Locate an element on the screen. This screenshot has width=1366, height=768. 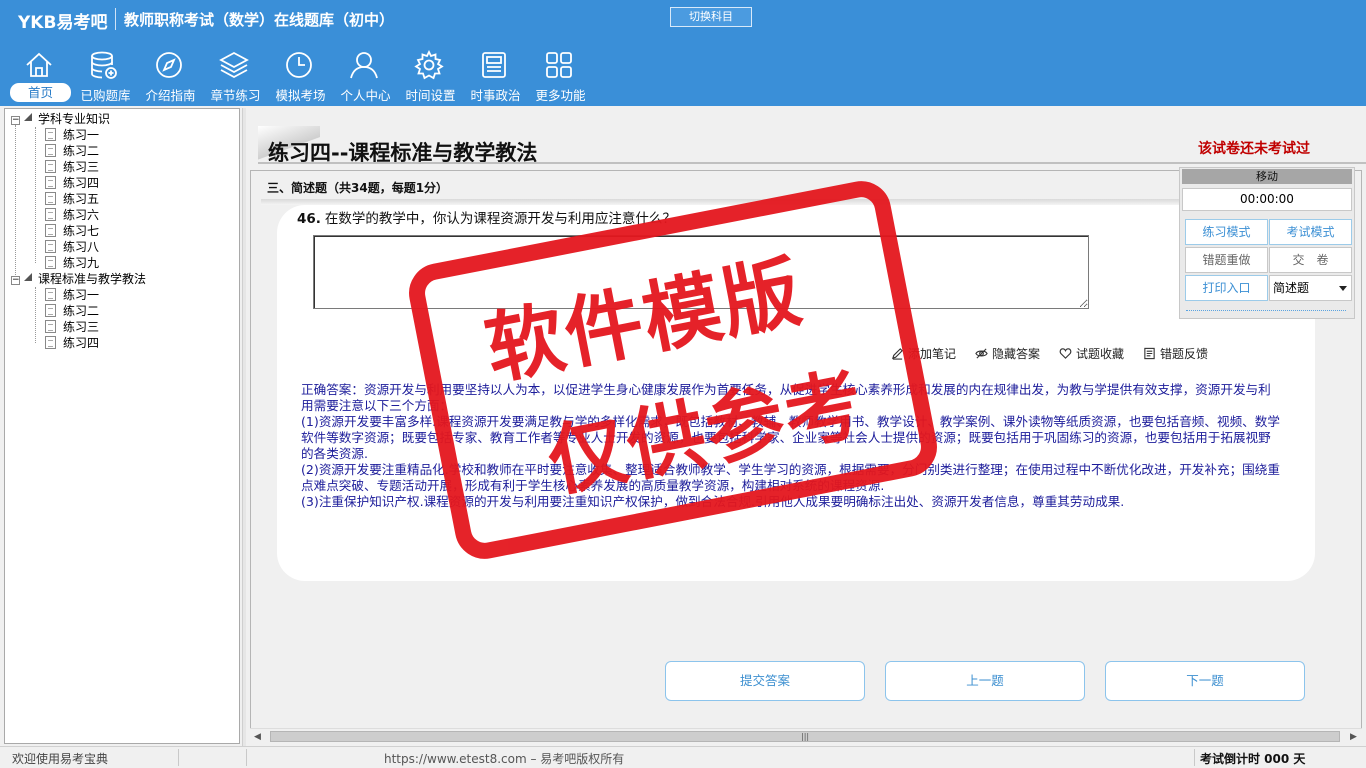
nav-guide-label: 介绍指南 is located at coordinates (170, 95).